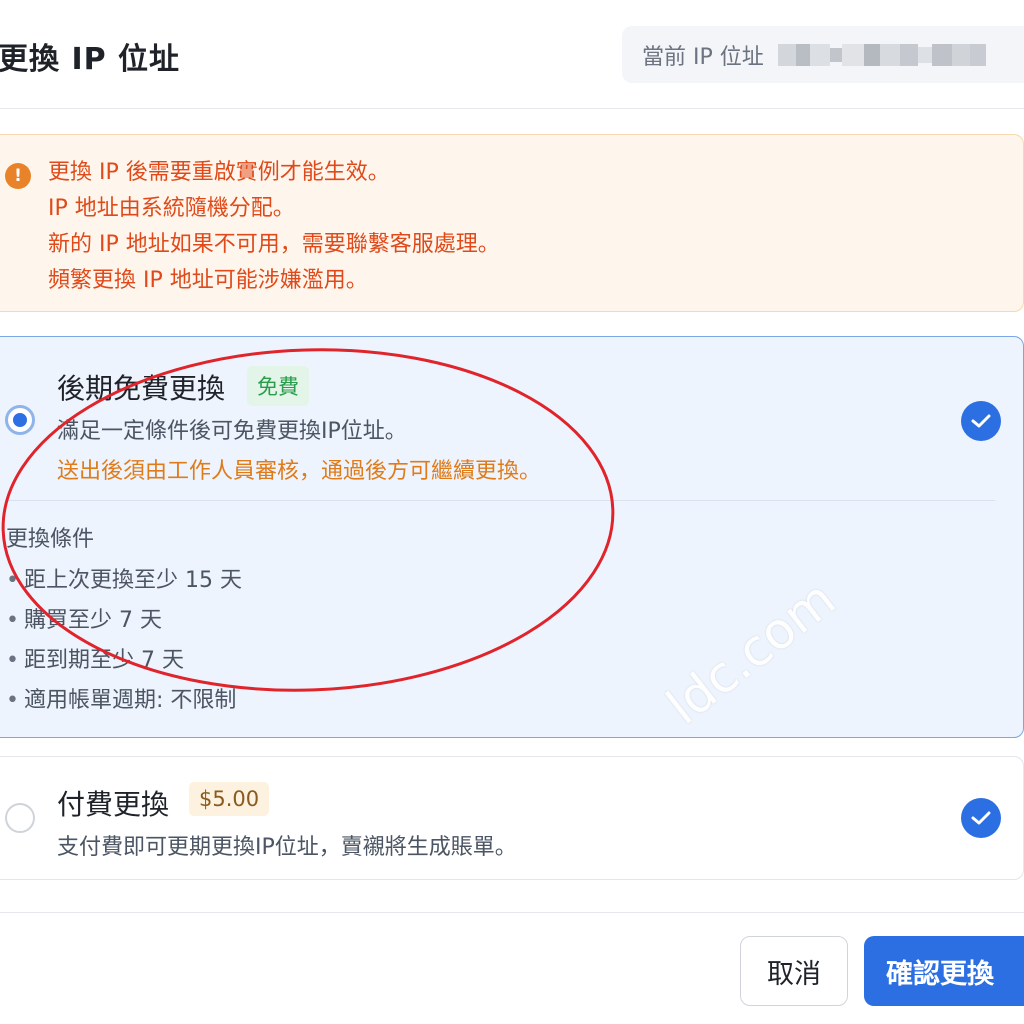 The width and height of the screenshot is (1024, 1024). I want to click on conditions-title: 更換條件, so click(50, 539).